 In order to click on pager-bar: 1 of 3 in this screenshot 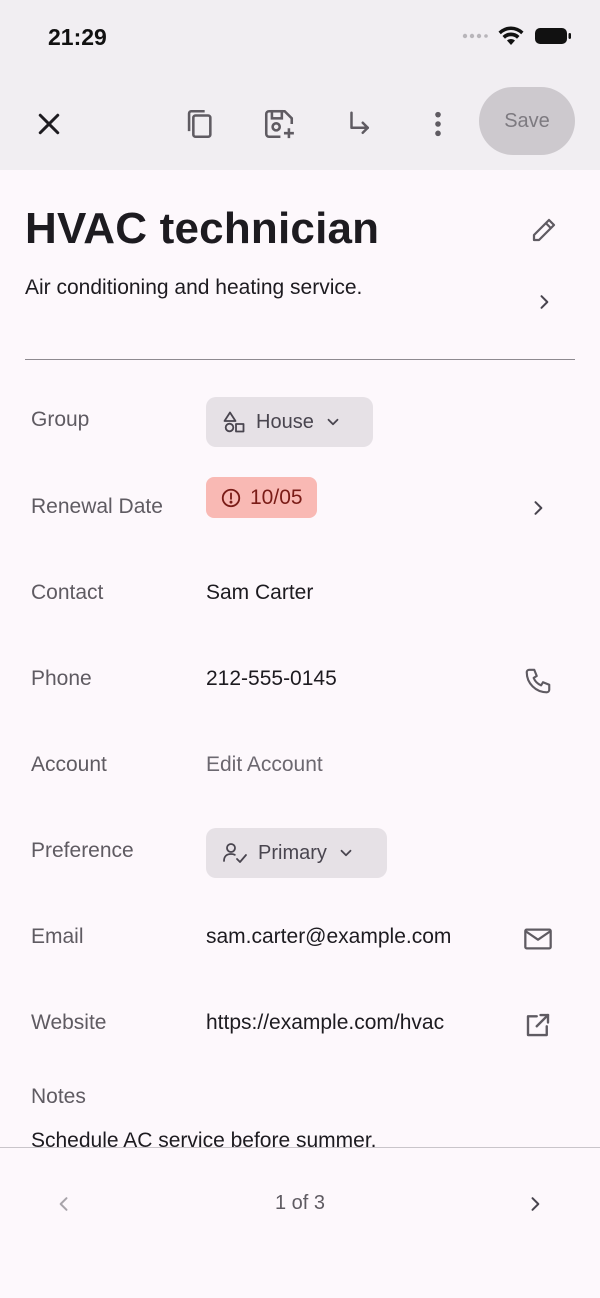, I will do `click(300, 1223)`.